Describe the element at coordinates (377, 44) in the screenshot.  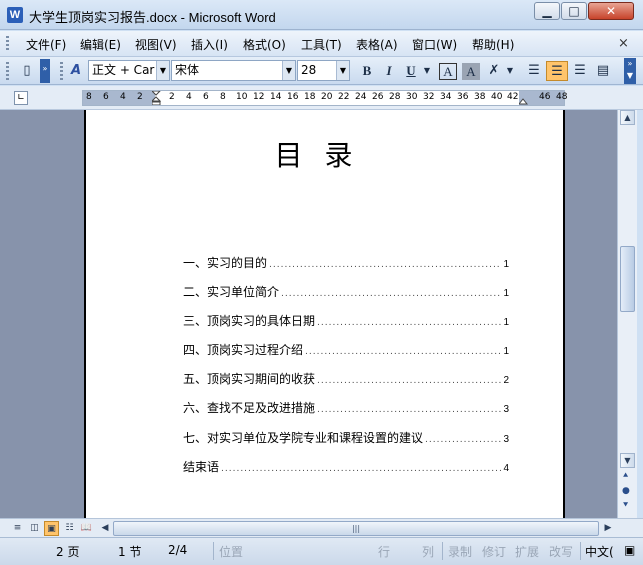
I see `menu-table: 表格(A)` at that location.